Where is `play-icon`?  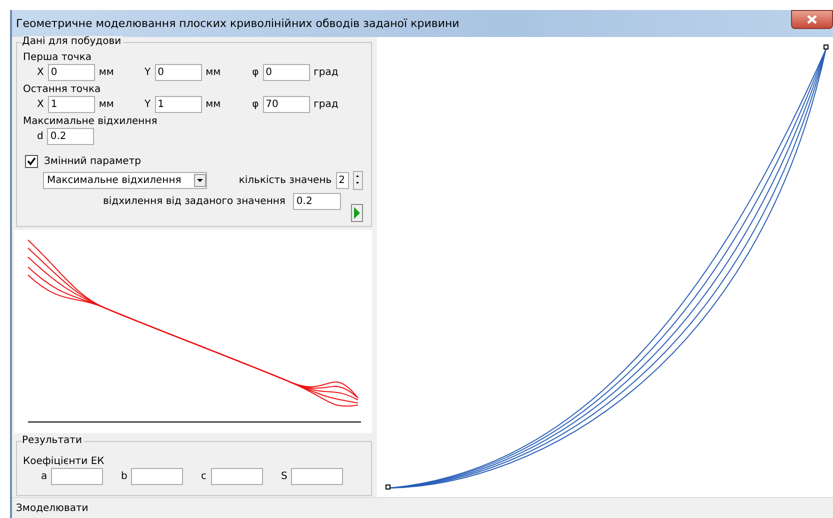 play-icon is located at coordinates (357, 213).